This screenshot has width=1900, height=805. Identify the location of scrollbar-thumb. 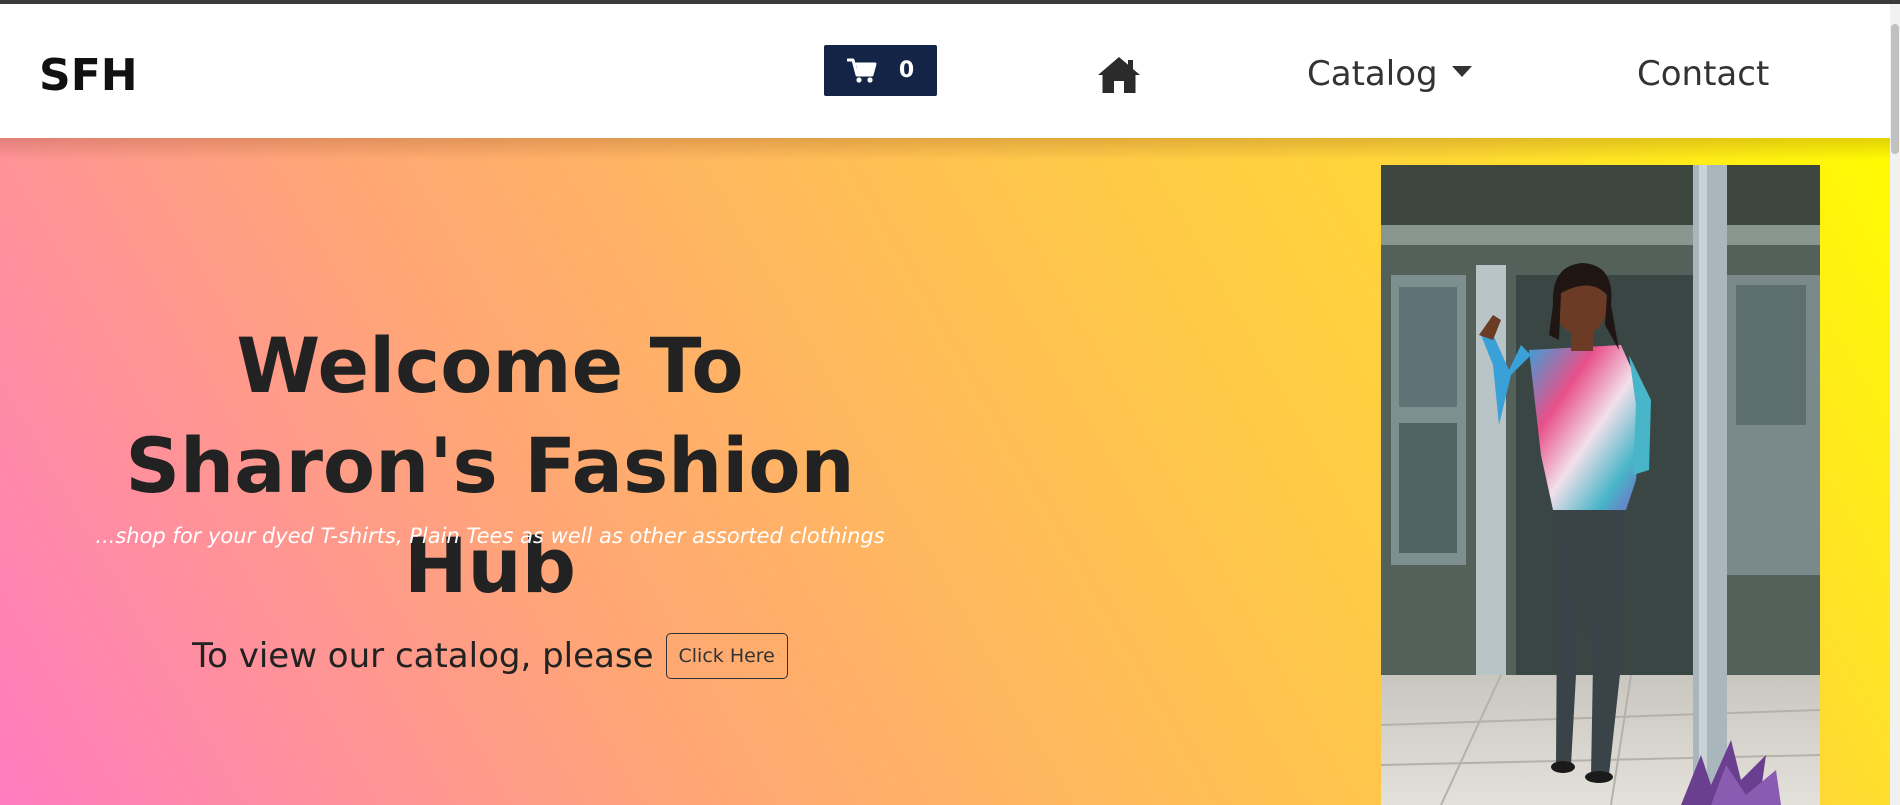
(1895, 89).